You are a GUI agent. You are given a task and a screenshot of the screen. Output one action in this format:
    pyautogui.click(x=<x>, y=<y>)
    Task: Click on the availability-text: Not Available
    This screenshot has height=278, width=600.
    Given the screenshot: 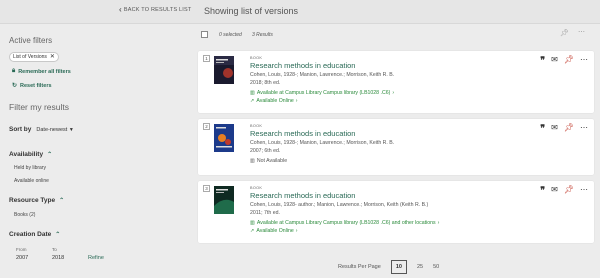 What is the action you would take?
    pyautogui.click(x=272, y=161)
    